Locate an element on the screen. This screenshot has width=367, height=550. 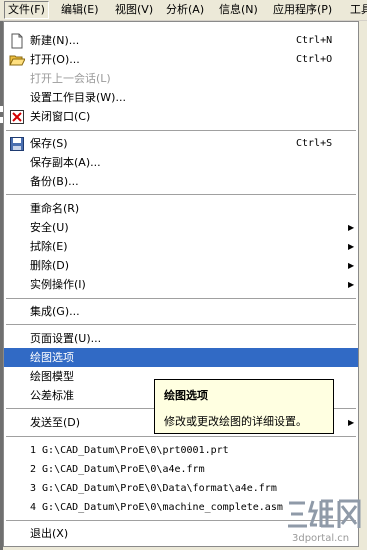
menu-tools: 工具 is located at coordinates (357, 10).